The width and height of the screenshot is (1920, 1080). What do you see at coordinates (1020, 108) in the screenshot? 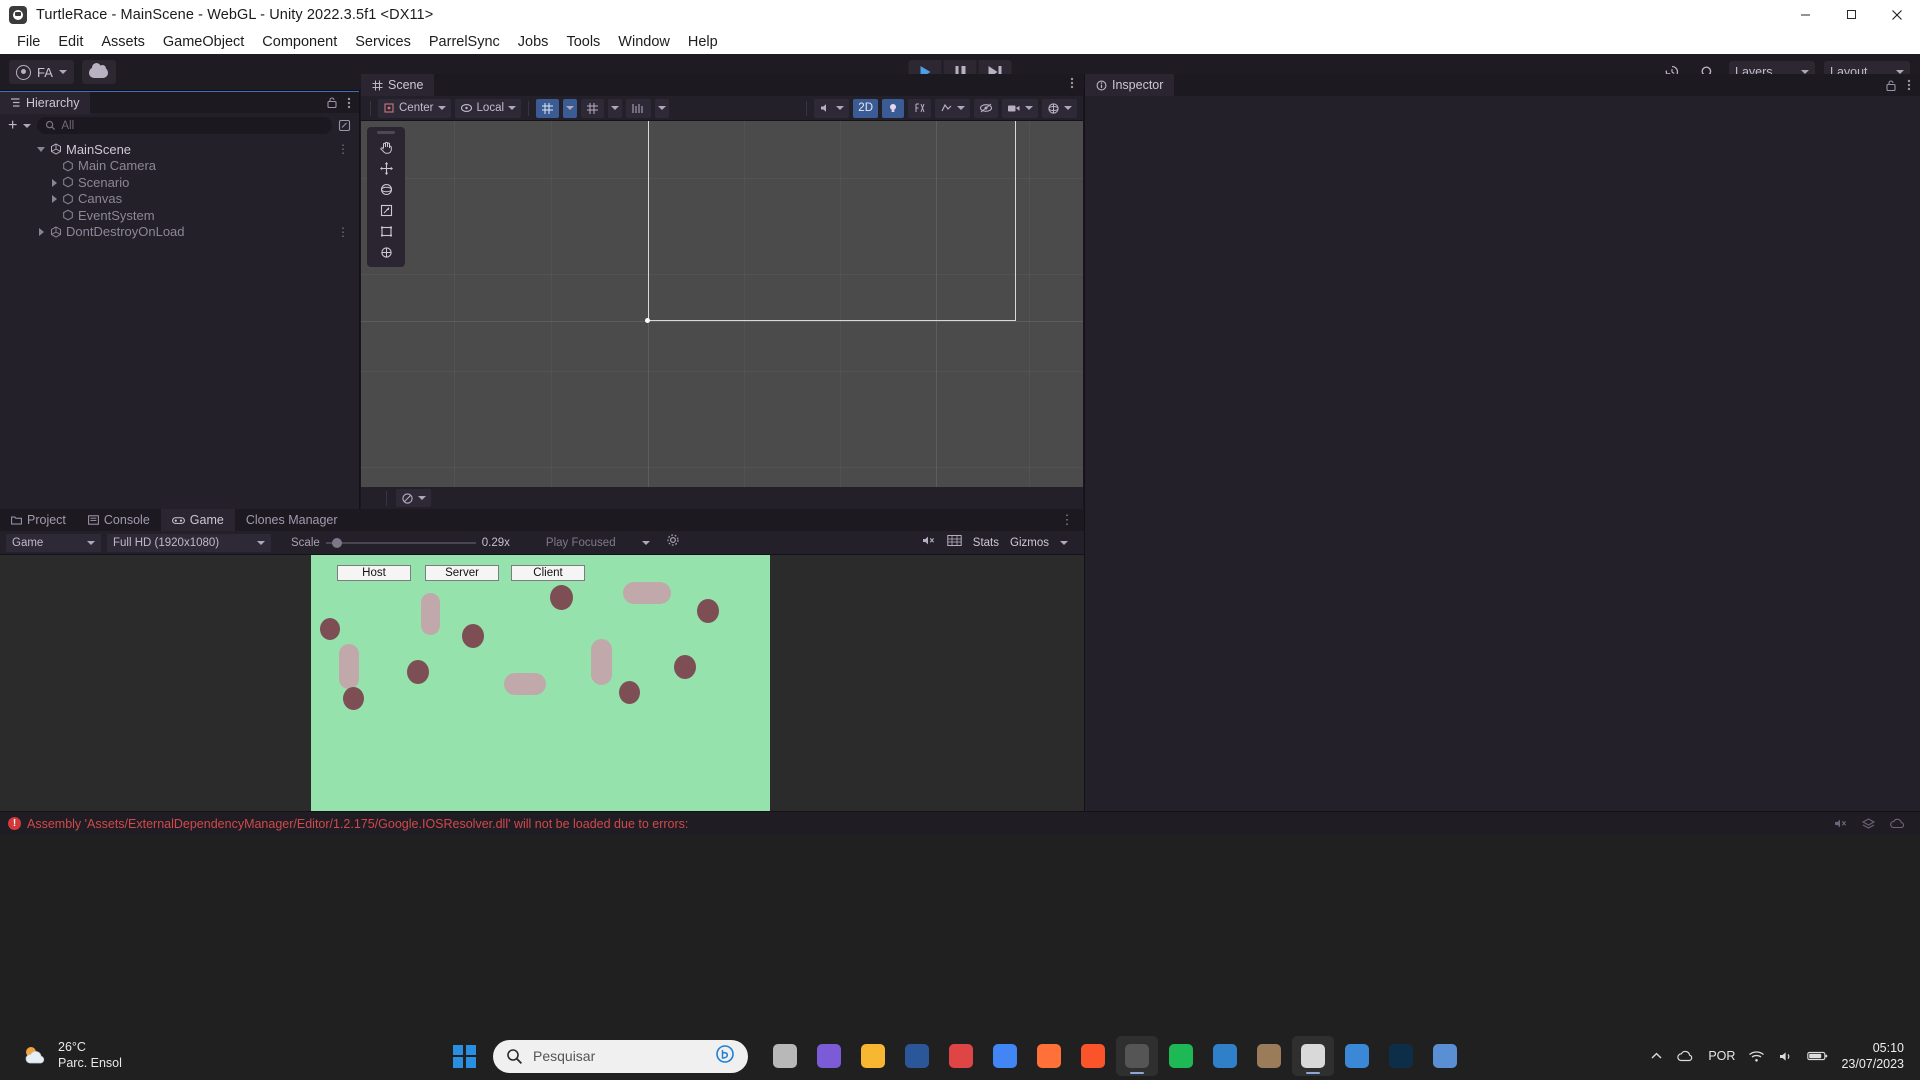
I see `scene-camera-toggle` at bounding box center [1020, 108].